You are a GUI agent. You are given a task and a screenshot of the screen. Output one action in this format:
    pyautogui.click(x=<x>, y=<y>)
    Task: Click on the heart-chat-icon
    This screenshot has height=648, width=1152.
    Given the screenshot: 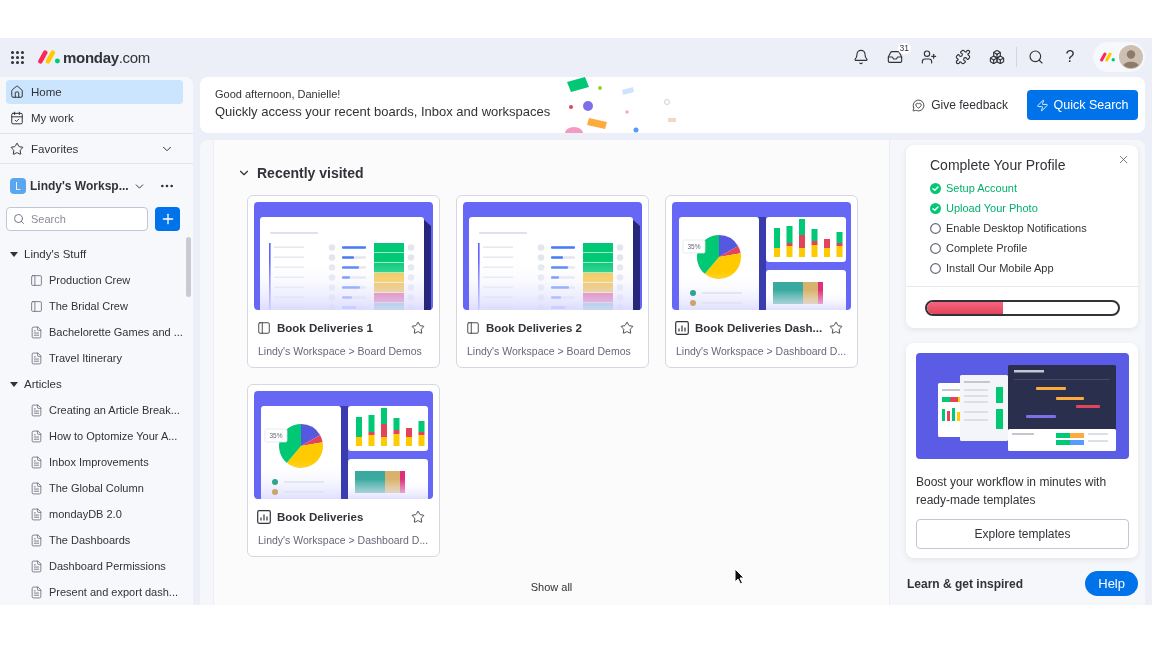 What is the action you would take?
    pyautogui.click(x=919, y=105)
    